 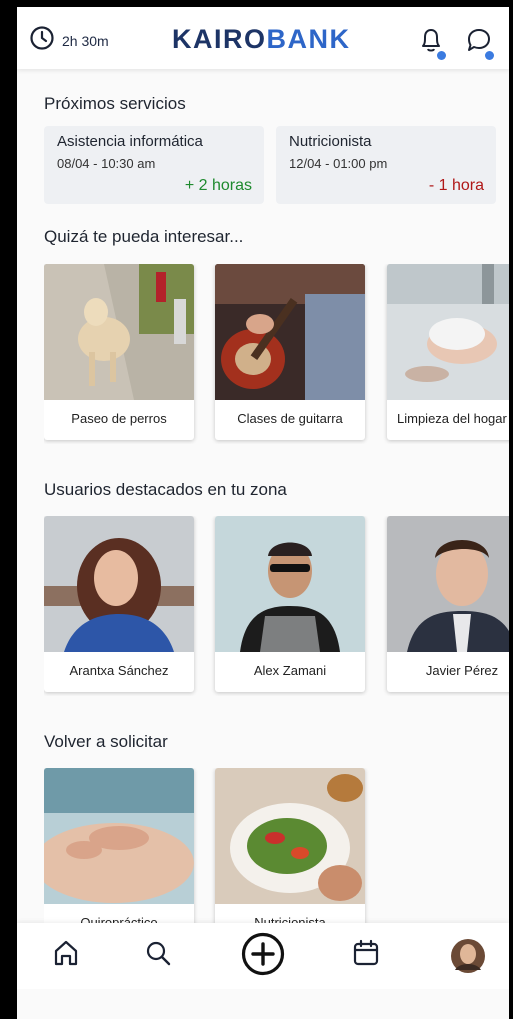 I want to click on card-label: Limpieza del hogar, so click(x=452, y=418).